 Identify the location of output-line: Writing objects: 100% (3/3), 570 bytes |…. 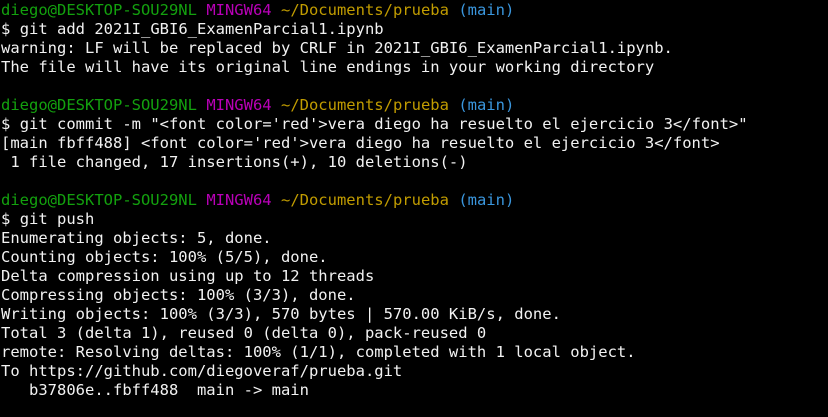
(281, 314).